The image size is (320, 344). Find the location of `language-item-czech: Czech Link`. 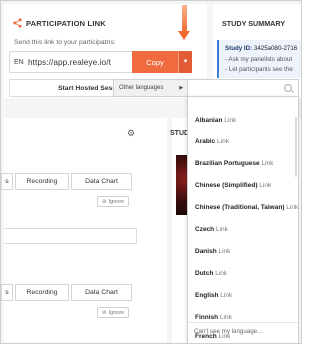

language-item-czech: Czech Link is located at coordinates (211, 229).